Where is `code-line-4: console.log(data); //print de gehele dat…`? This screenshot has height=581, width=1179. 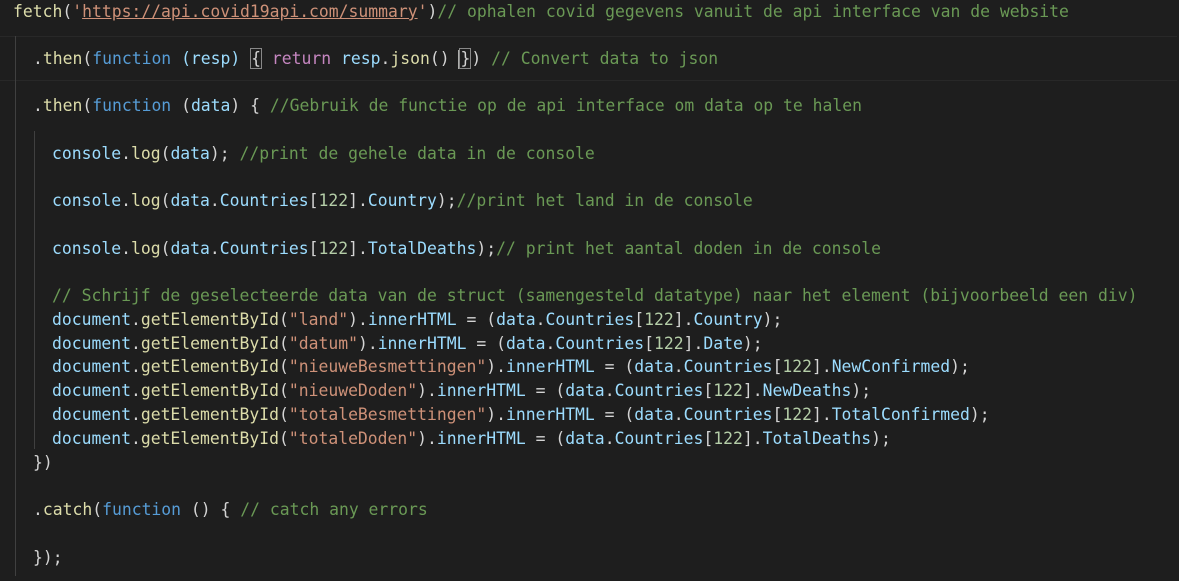 code-line-4: console.log(data); //print de gehele dat… is located at coordinates (615, 153).